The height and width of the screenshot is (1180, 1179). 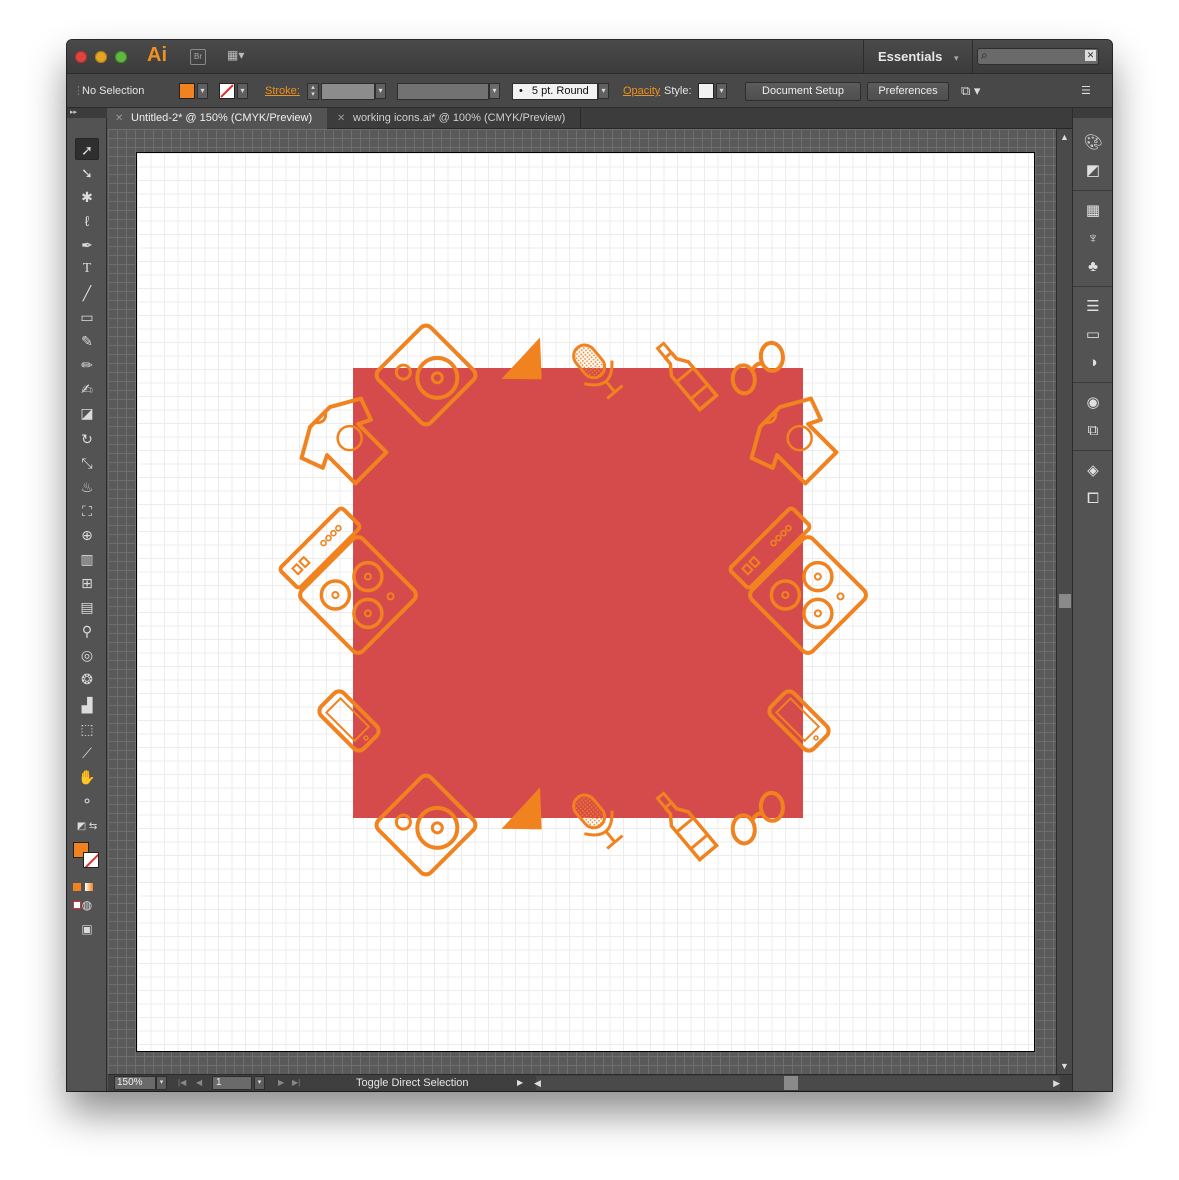 I want to click on vertical-scroll-thumb, so click(x=1065, y=601).